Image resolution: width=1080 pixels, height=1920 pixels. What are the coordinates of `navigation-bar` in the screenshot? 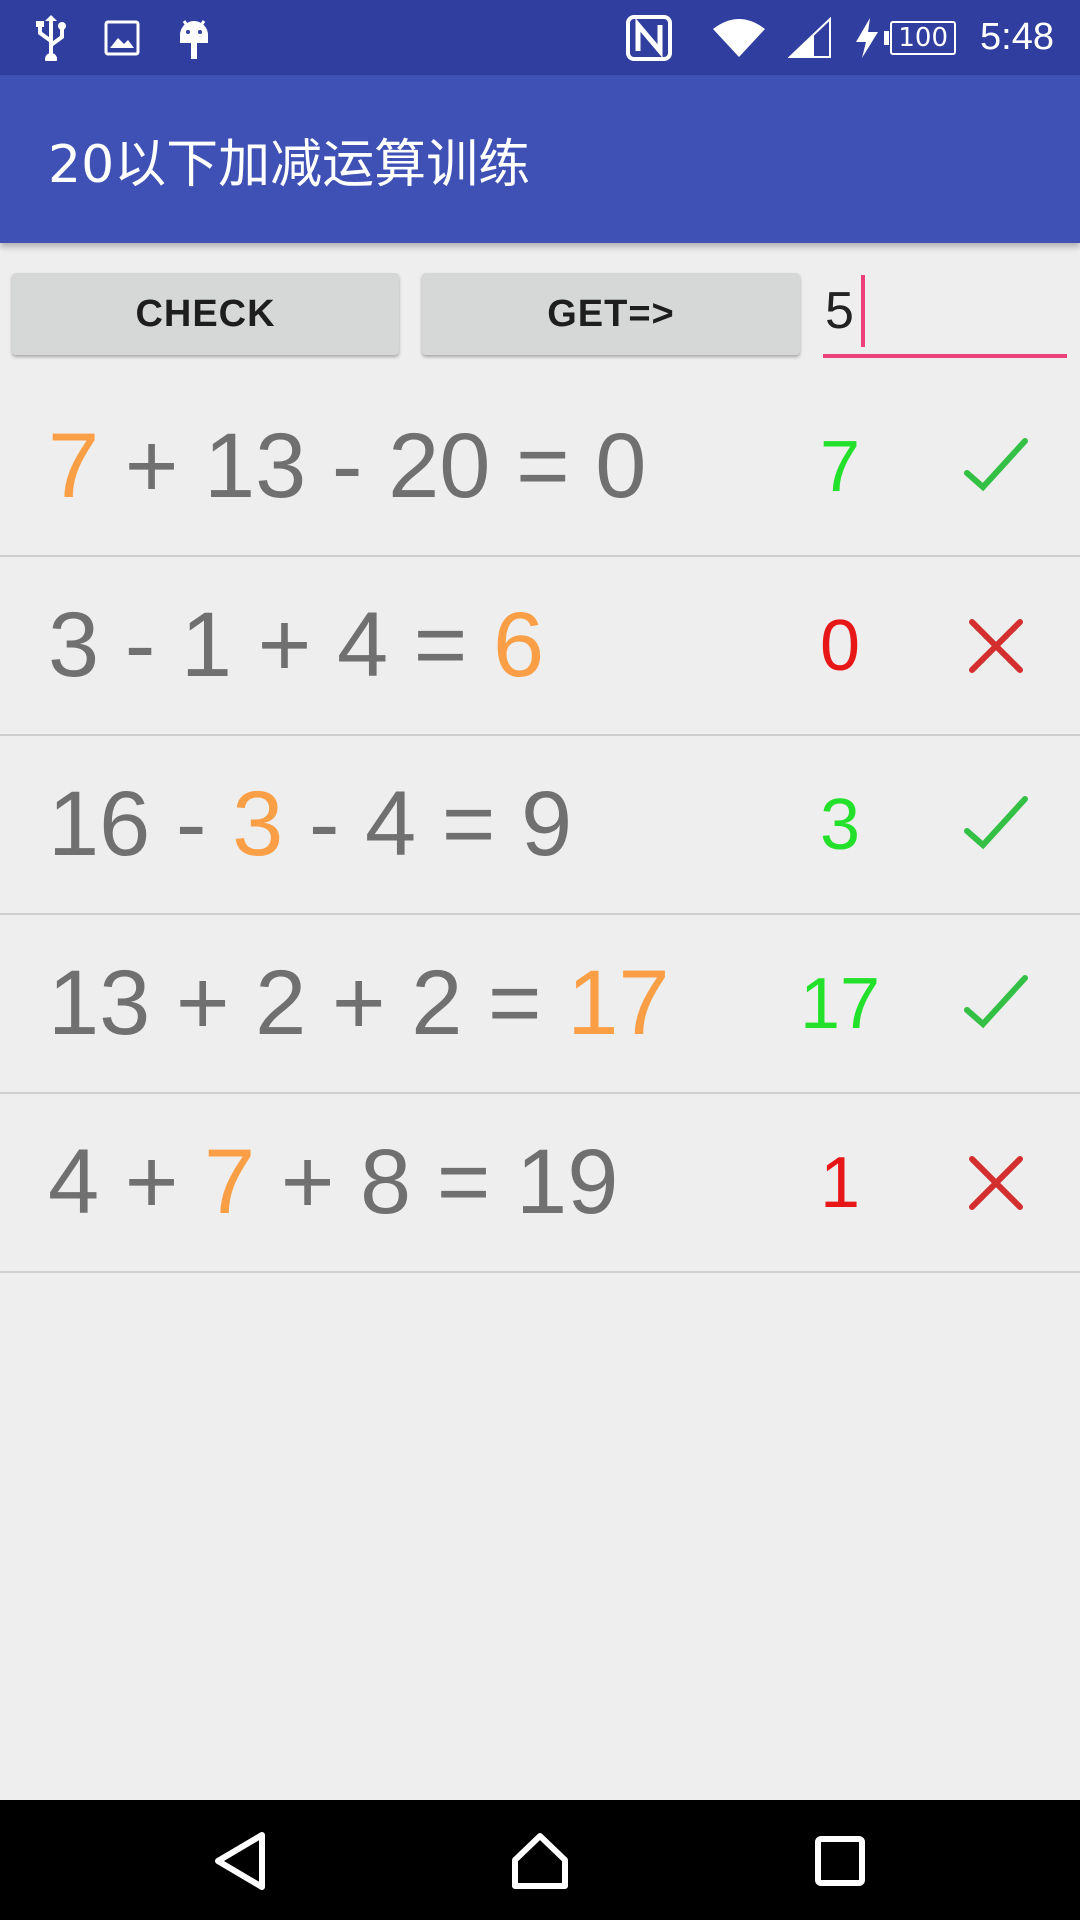 It's located at (540, 1860).